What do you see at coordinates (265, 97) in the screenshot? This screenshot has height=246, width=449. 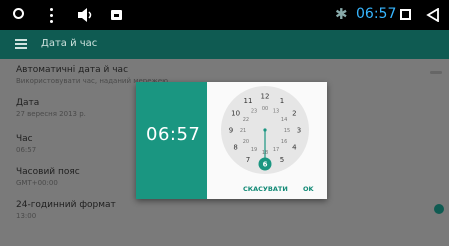 I see `hour-12: 12` at bounding box center [265, 97].